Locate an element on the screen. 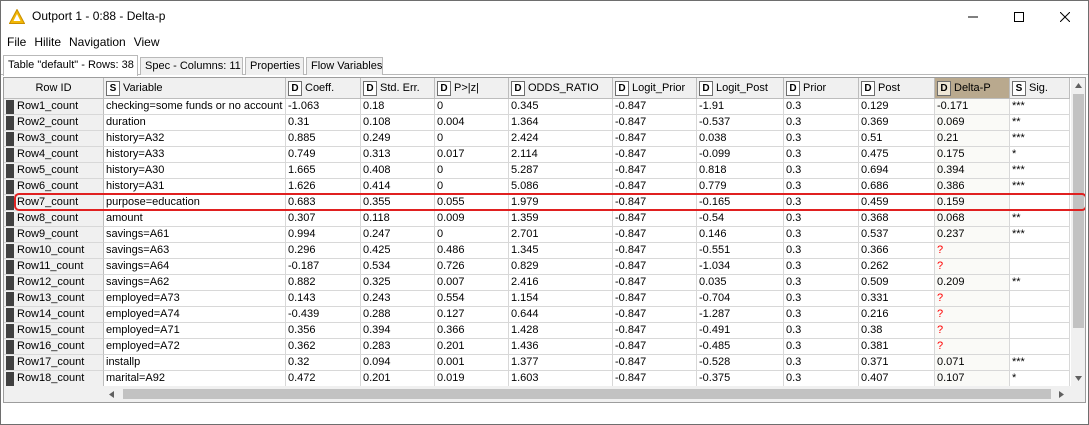 This screenshot has width=1089, height=425. cell-rowid: Row18_count is located at coordinates (54, 379).